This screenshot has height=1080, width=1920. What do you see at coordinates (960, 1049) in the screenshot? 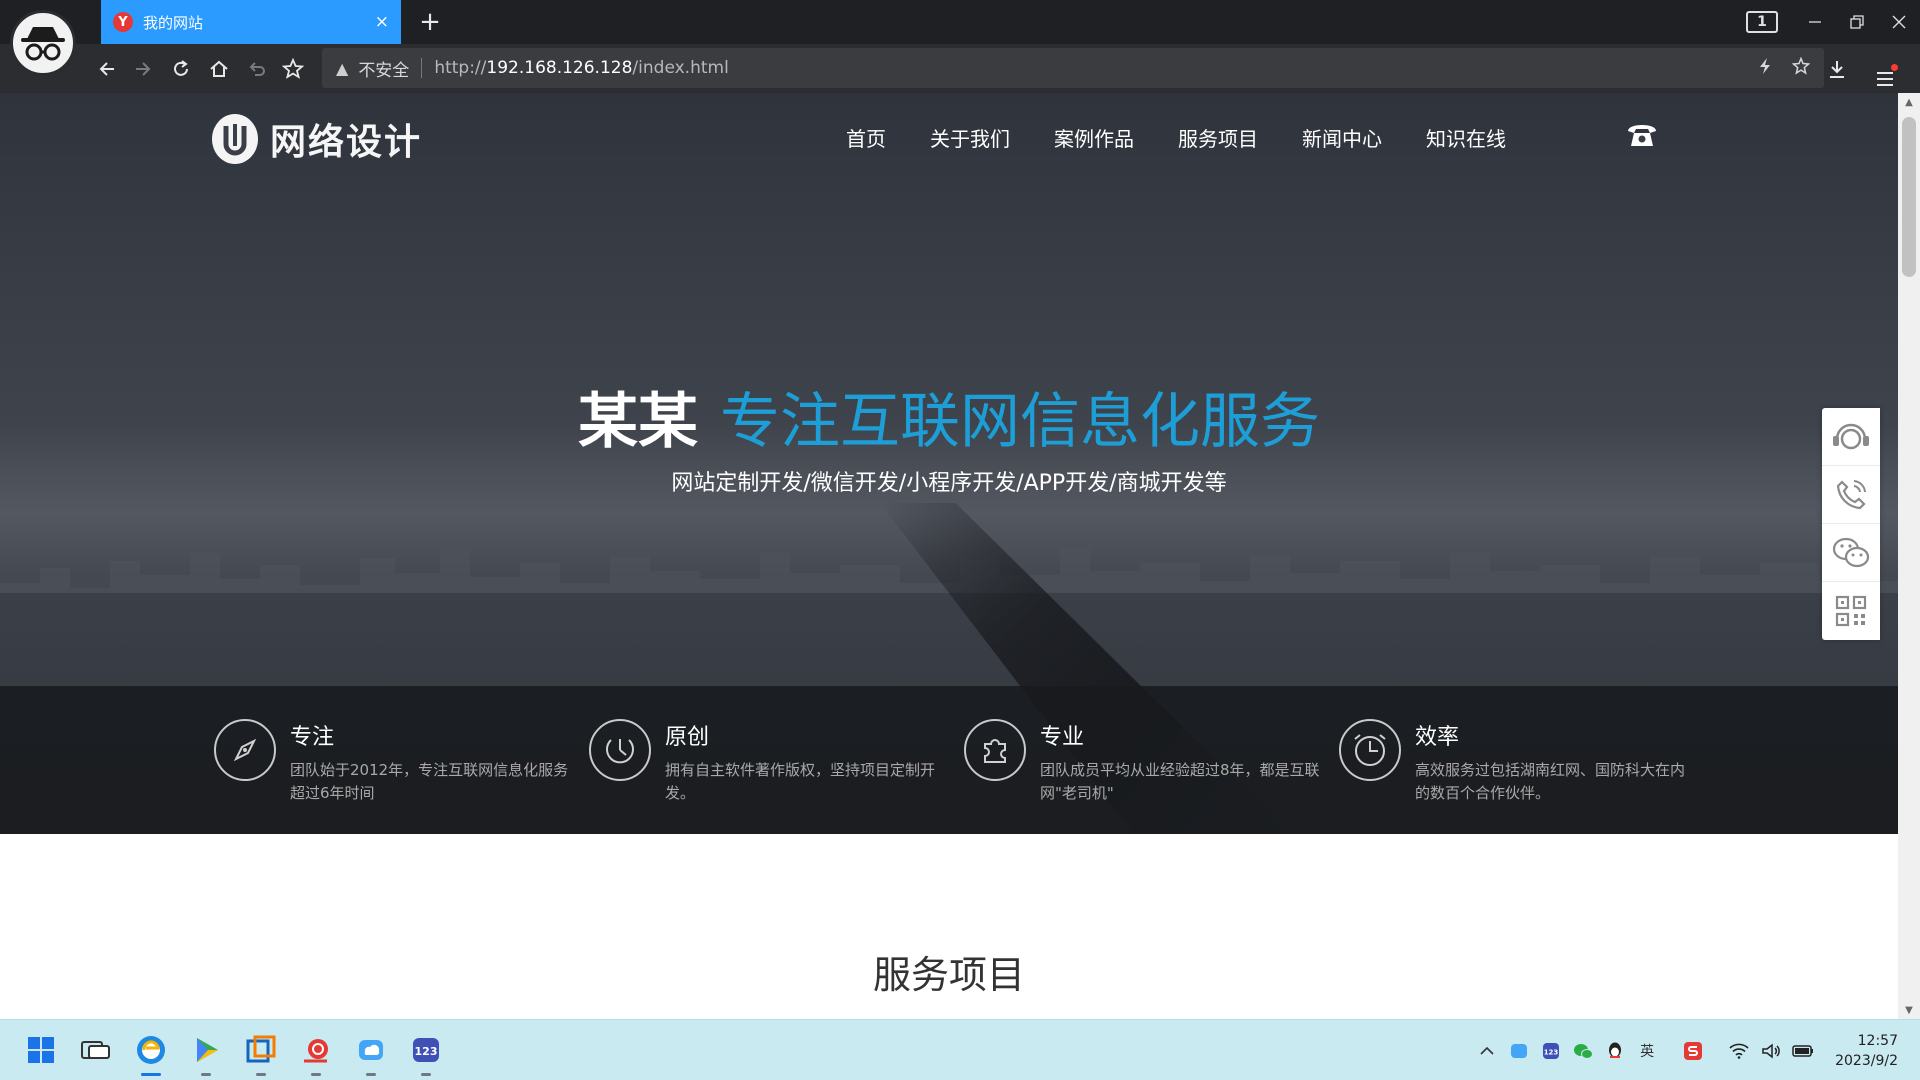
I see `taskbar: 123 123 英 12:57 2023/9/2` at bounding box center [960, 1049].